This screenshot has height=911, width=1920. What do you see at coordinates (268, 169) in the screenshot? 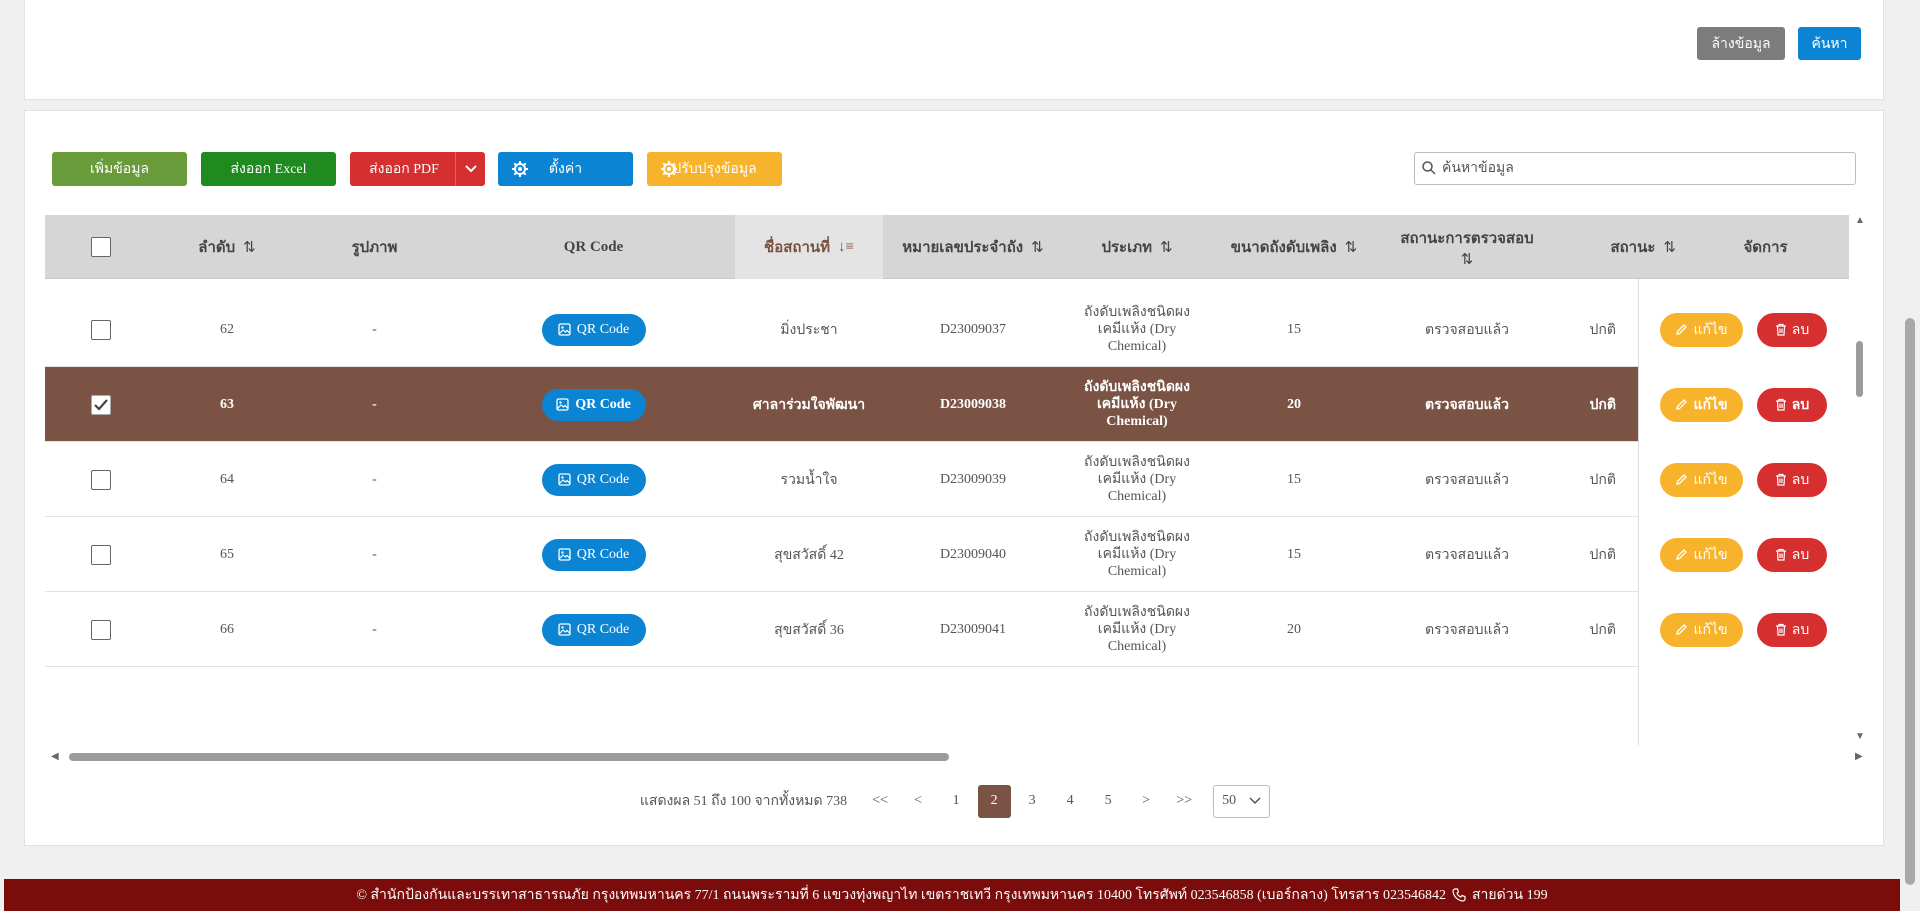
I see `export-excel-button: ส่งออก Excel` at bounding box center [268, 169].